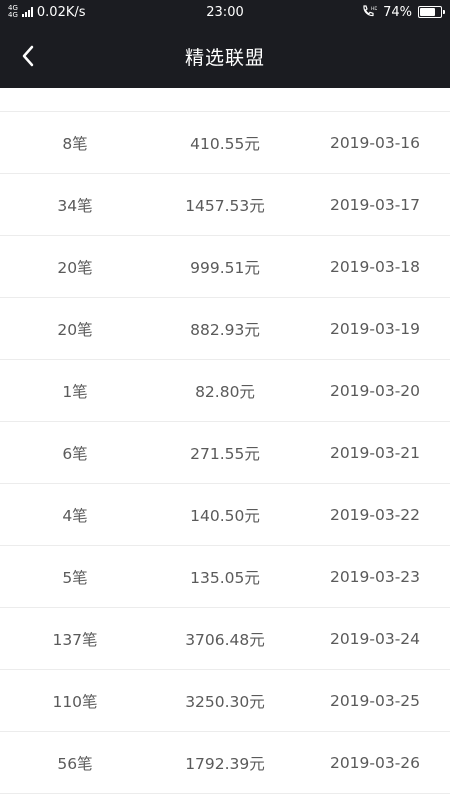 The height and width of the screenshot is (800, 450). I want to click on nav-bar: 精选联盟, so click(225, 56).